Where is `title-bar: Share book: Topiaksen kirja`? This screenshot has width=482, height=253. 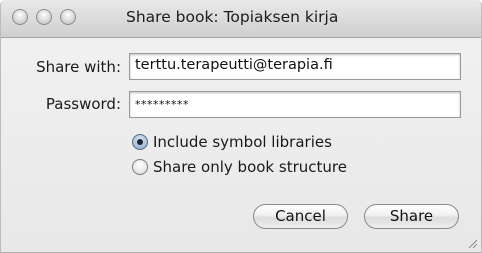 title-bar: Share book: Topiaksen kirja is located at coordinates (241, 19).